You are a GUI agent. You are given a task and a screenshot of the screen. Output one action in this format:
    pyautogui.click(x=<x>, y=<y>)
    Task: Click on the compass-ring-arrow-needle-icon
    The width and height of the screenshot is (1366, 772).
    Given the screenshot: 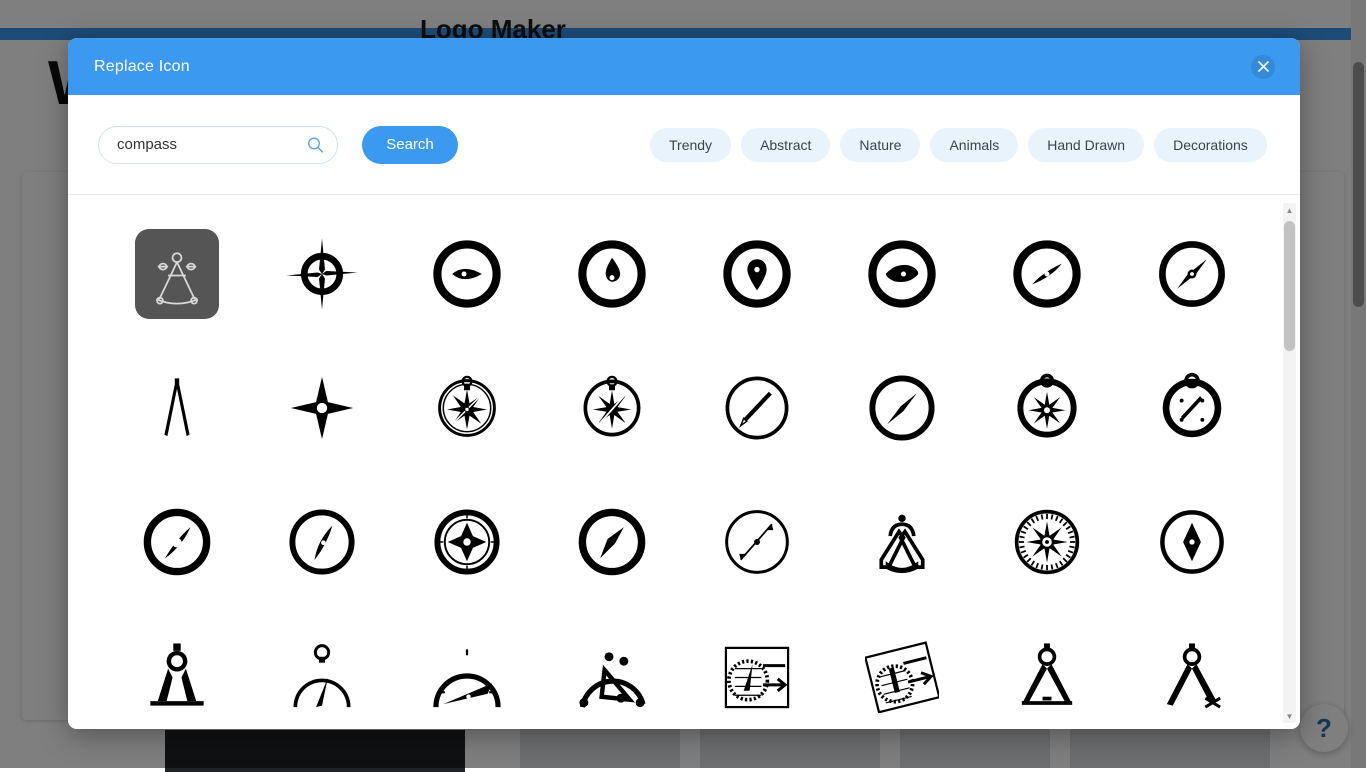 What is the action you would take?
    pyautogui.click(x=902, y=408)
    